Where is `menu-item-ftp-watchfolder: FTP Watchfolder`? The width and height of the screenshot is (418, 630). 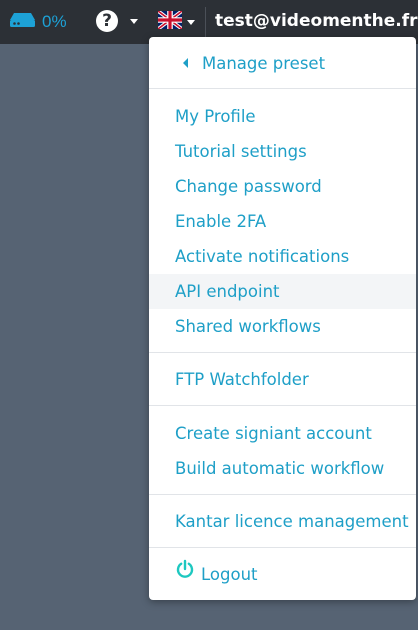 menu-item-ftp-watchfolder: FTP Watchfolder is located at coordinates (282, 379).